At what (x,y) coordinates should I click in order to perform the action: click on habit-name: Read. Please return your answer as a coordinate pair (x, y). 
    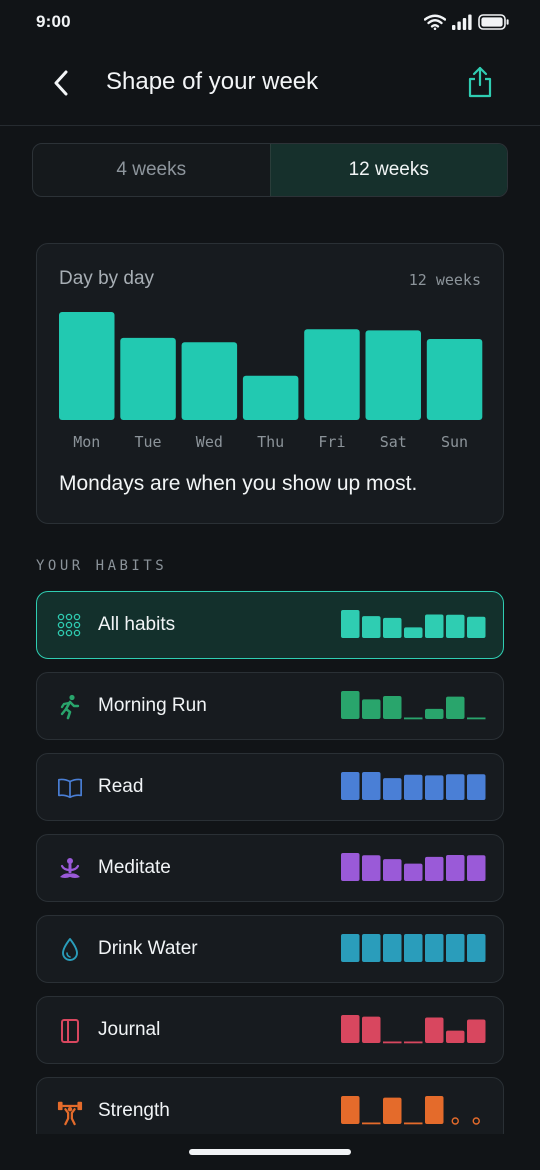
    Looking at the image, I should click on (121, 786).